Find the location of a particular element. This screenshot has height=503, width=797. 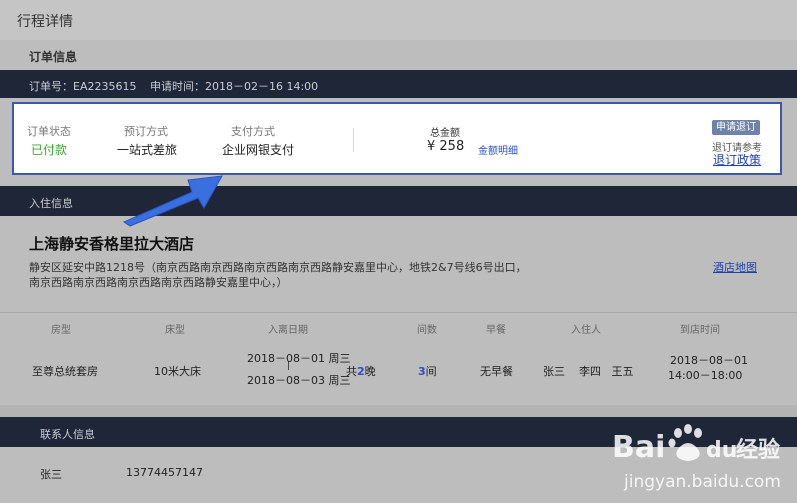

status-label: 订单状态 is located at coordinates (49, 131).